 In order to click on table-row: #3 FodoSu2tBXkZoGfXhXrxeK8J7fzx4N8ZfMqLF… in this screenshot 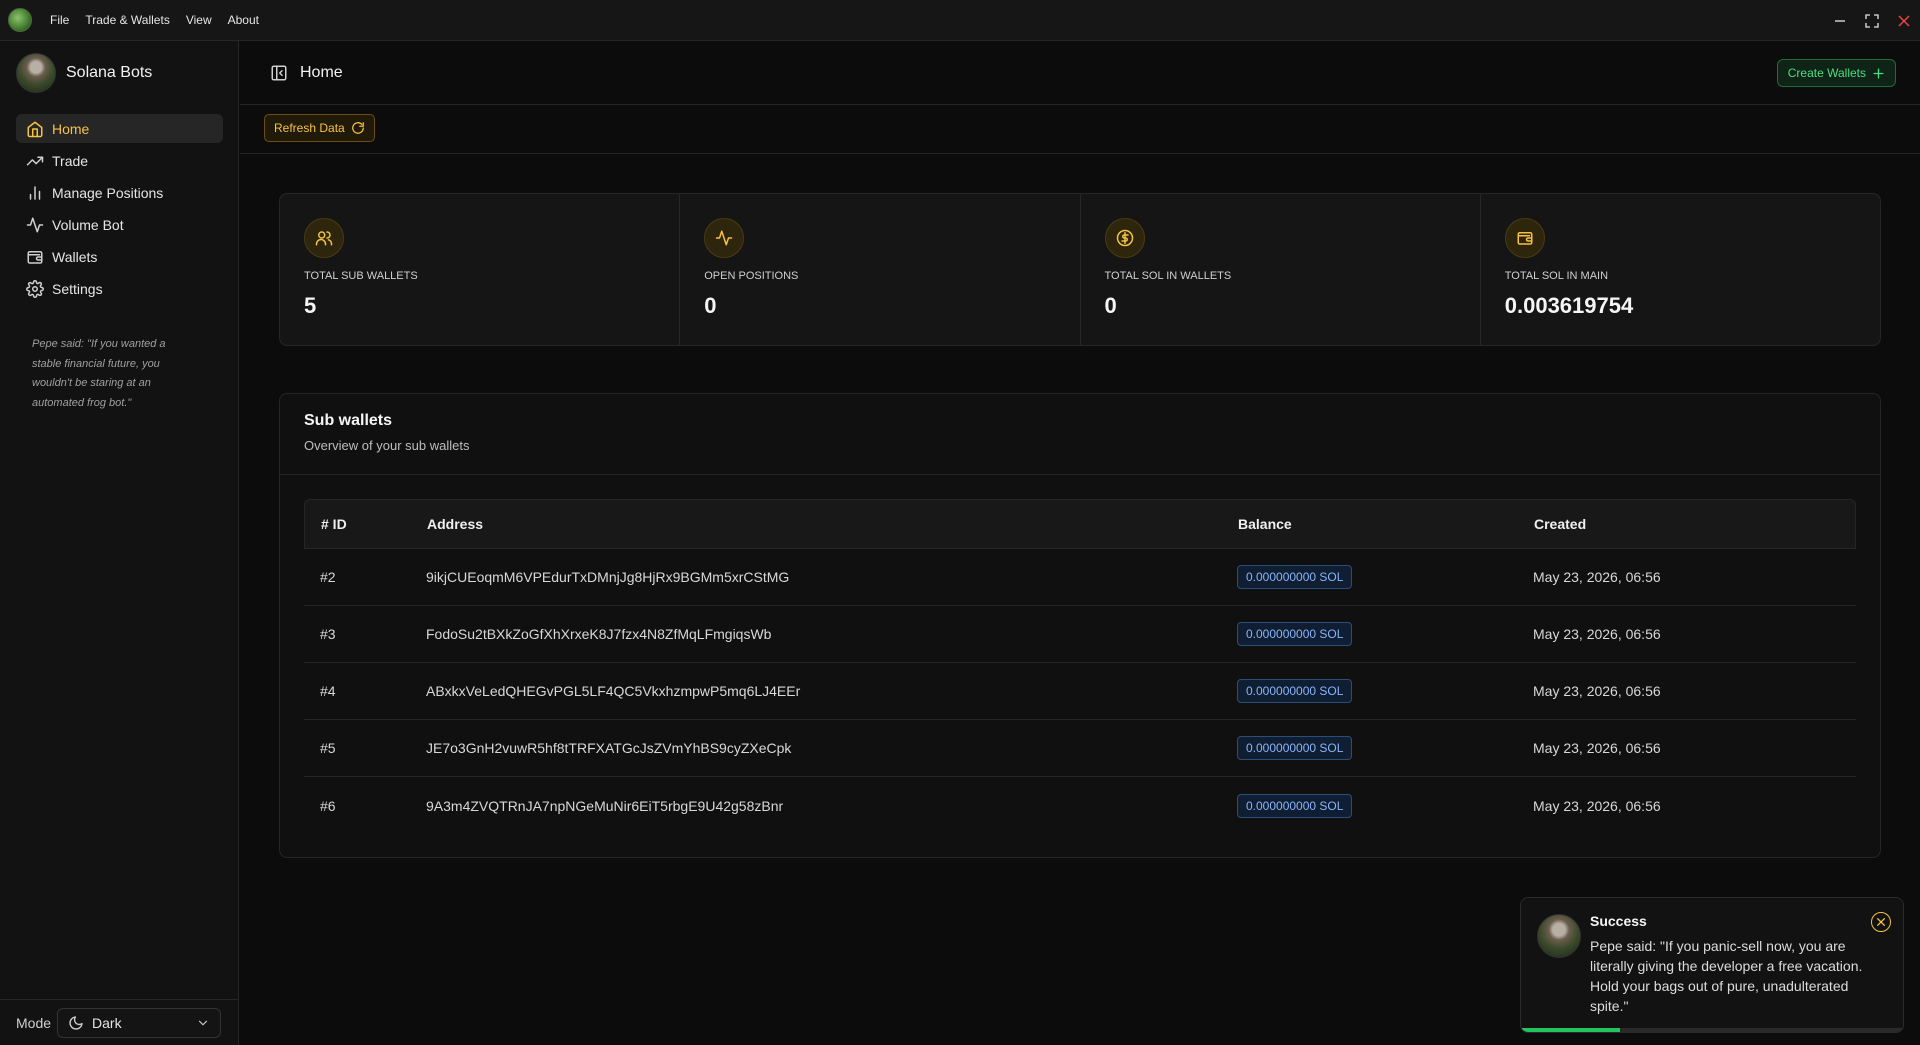, I will do `click(1080, 634)`.